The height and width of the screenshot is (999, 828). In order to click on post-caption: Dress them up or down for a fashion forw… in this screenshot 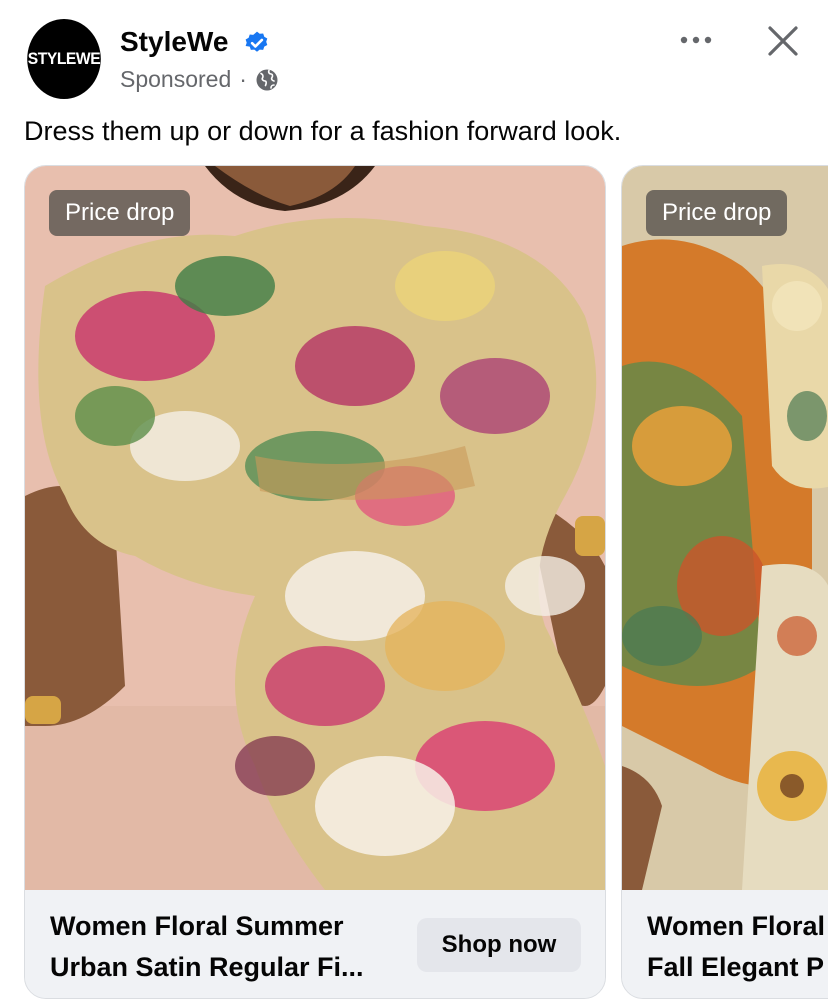, I will do `click(323, 131)`.